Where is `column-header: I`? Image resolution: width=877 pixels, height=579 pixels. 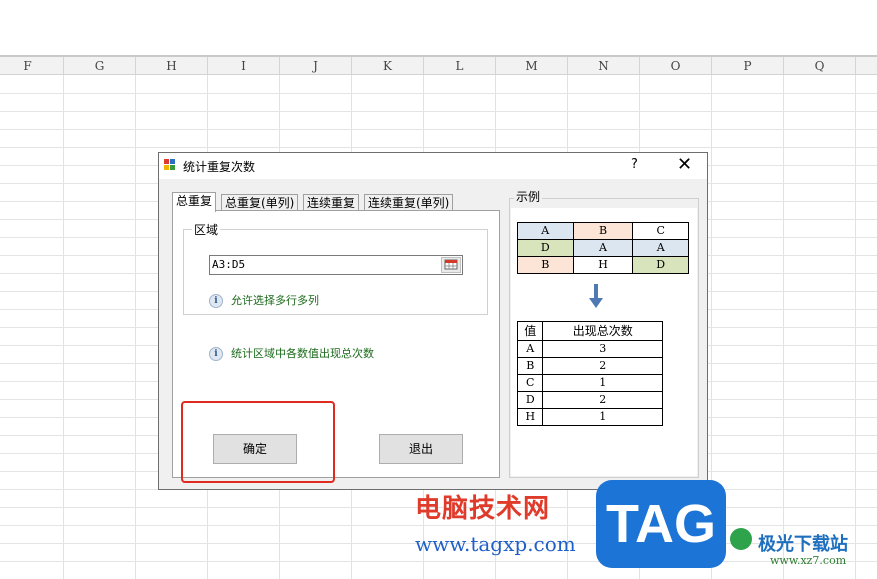 column-header: I is located at coordinates (244, 66).